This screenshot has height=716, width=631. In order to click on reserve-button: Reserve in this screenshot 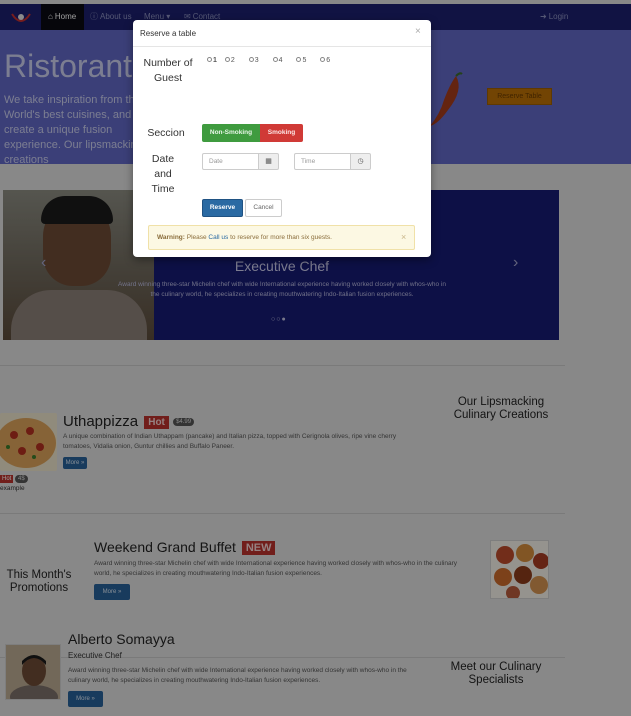, I will do `click(222, 208)`.